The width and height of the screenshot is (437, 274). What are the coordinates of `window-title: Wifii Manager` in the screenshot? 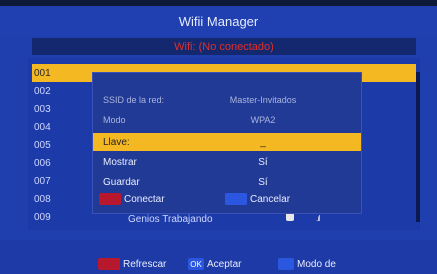 It's located at (218, 21).